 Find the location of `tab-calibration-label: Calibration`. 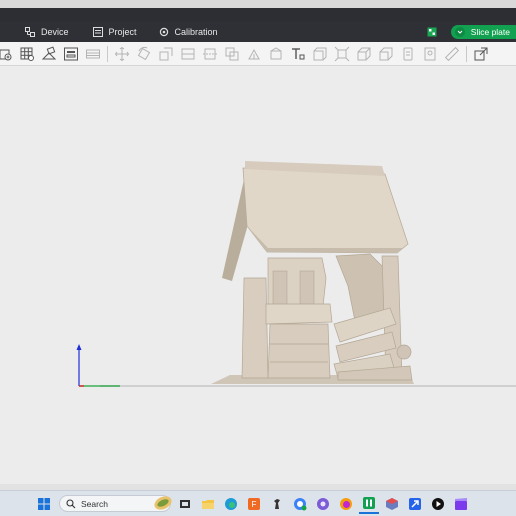

tab-calibration-label: Calibration is located at coordinates (196, 32).